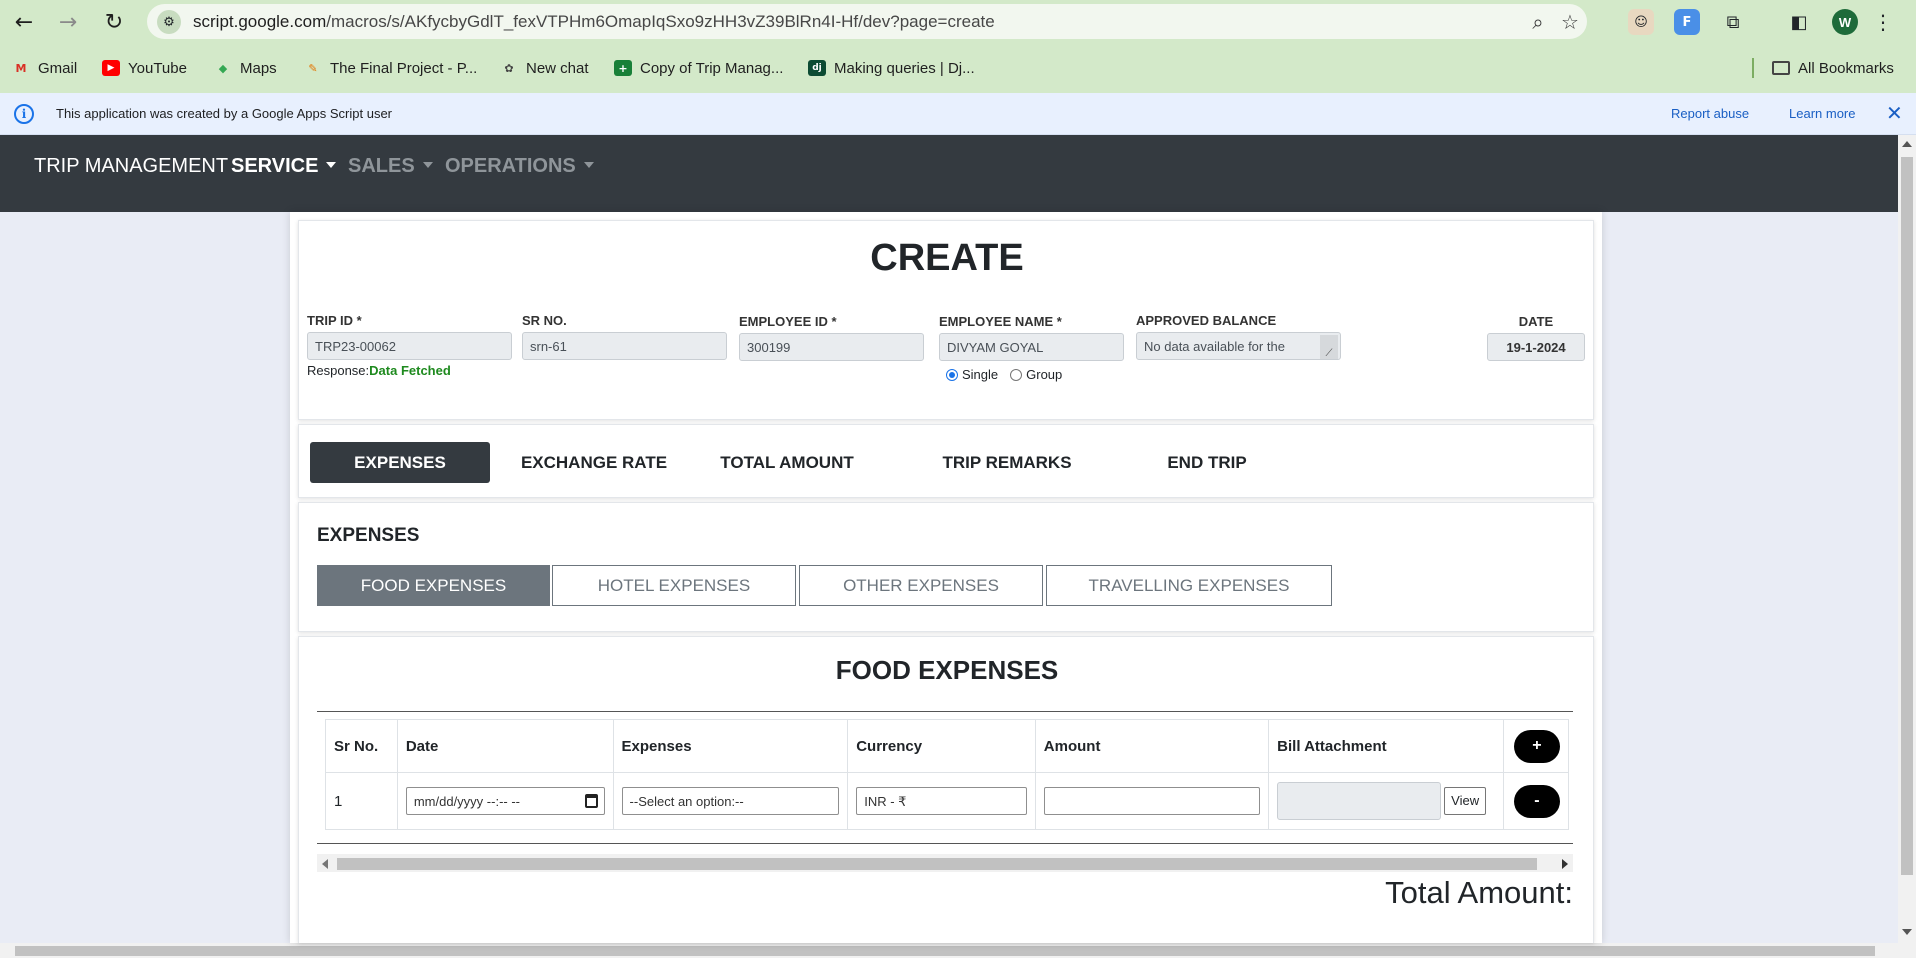 The image size is (1916, 958). I want to click on bookmark-star-icon: ☆, so click(1570, 22).